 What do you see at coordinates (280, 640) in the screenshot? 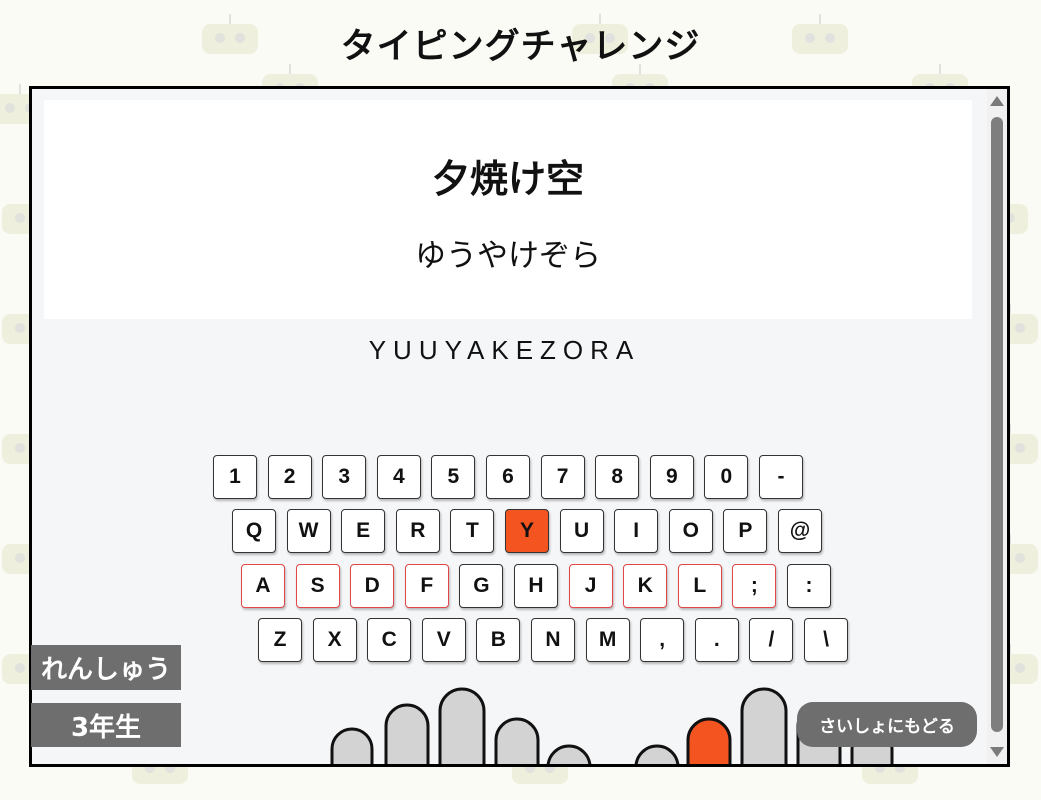
I see `key-3-0: Z` at bounding box center [280, 640].